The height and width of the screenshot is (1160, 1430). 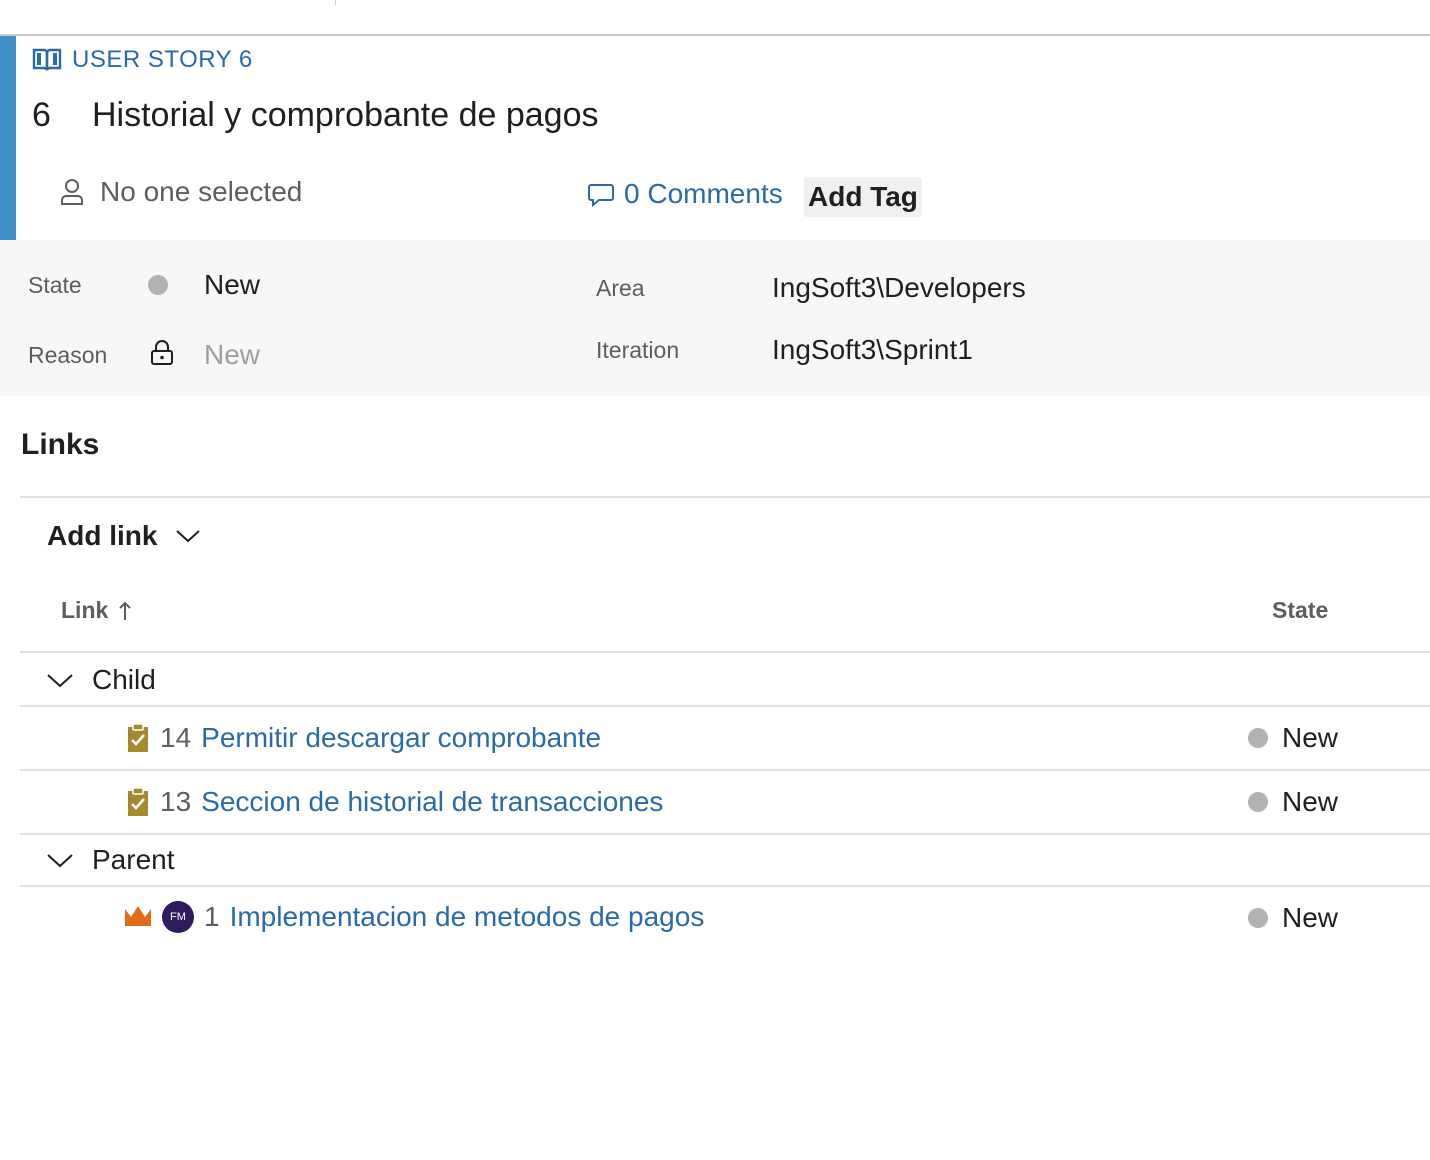 What do you see at coordinates (620, 288) in the screenshot?
I see `area-label: Area` at bounding box center [620, 288].